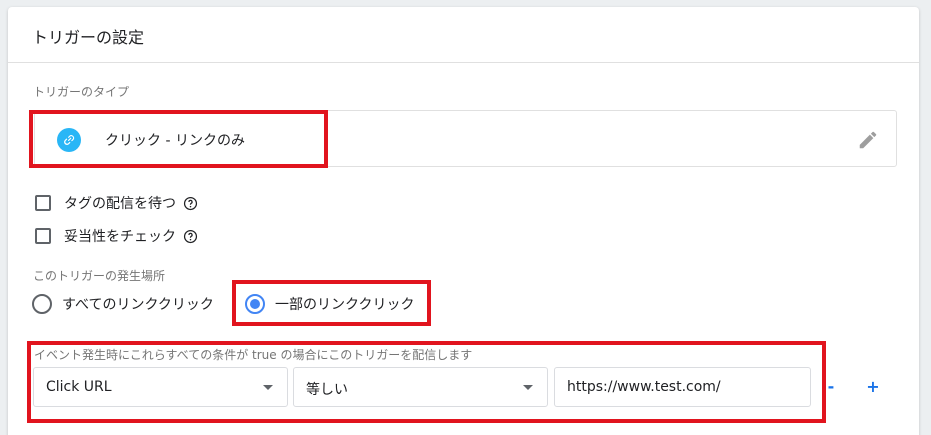 Image resolution: width=931 pixels, height=435 pixels. I want to click on all-link-clicks-radio, so click(42, 304).